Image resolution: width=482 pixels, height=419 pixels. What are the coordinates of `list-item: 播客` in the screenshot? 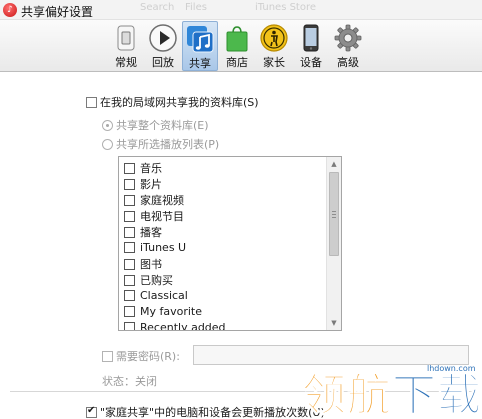 It's located at (143, 232).